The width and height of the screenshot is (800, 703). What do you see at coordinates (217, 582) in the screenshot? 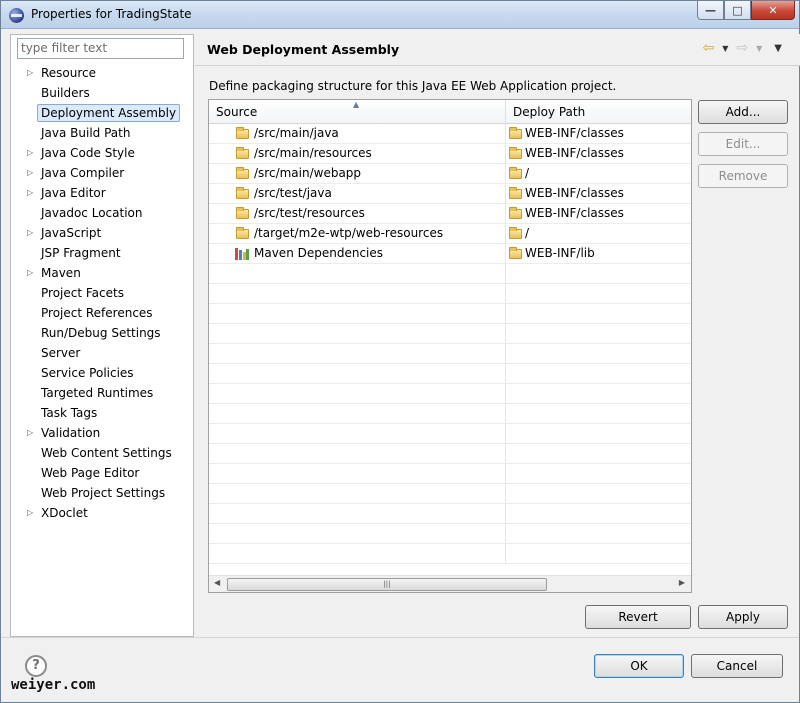
I see `scroll-left-arrow-icon: ◀` at bounding box center [217, 582].